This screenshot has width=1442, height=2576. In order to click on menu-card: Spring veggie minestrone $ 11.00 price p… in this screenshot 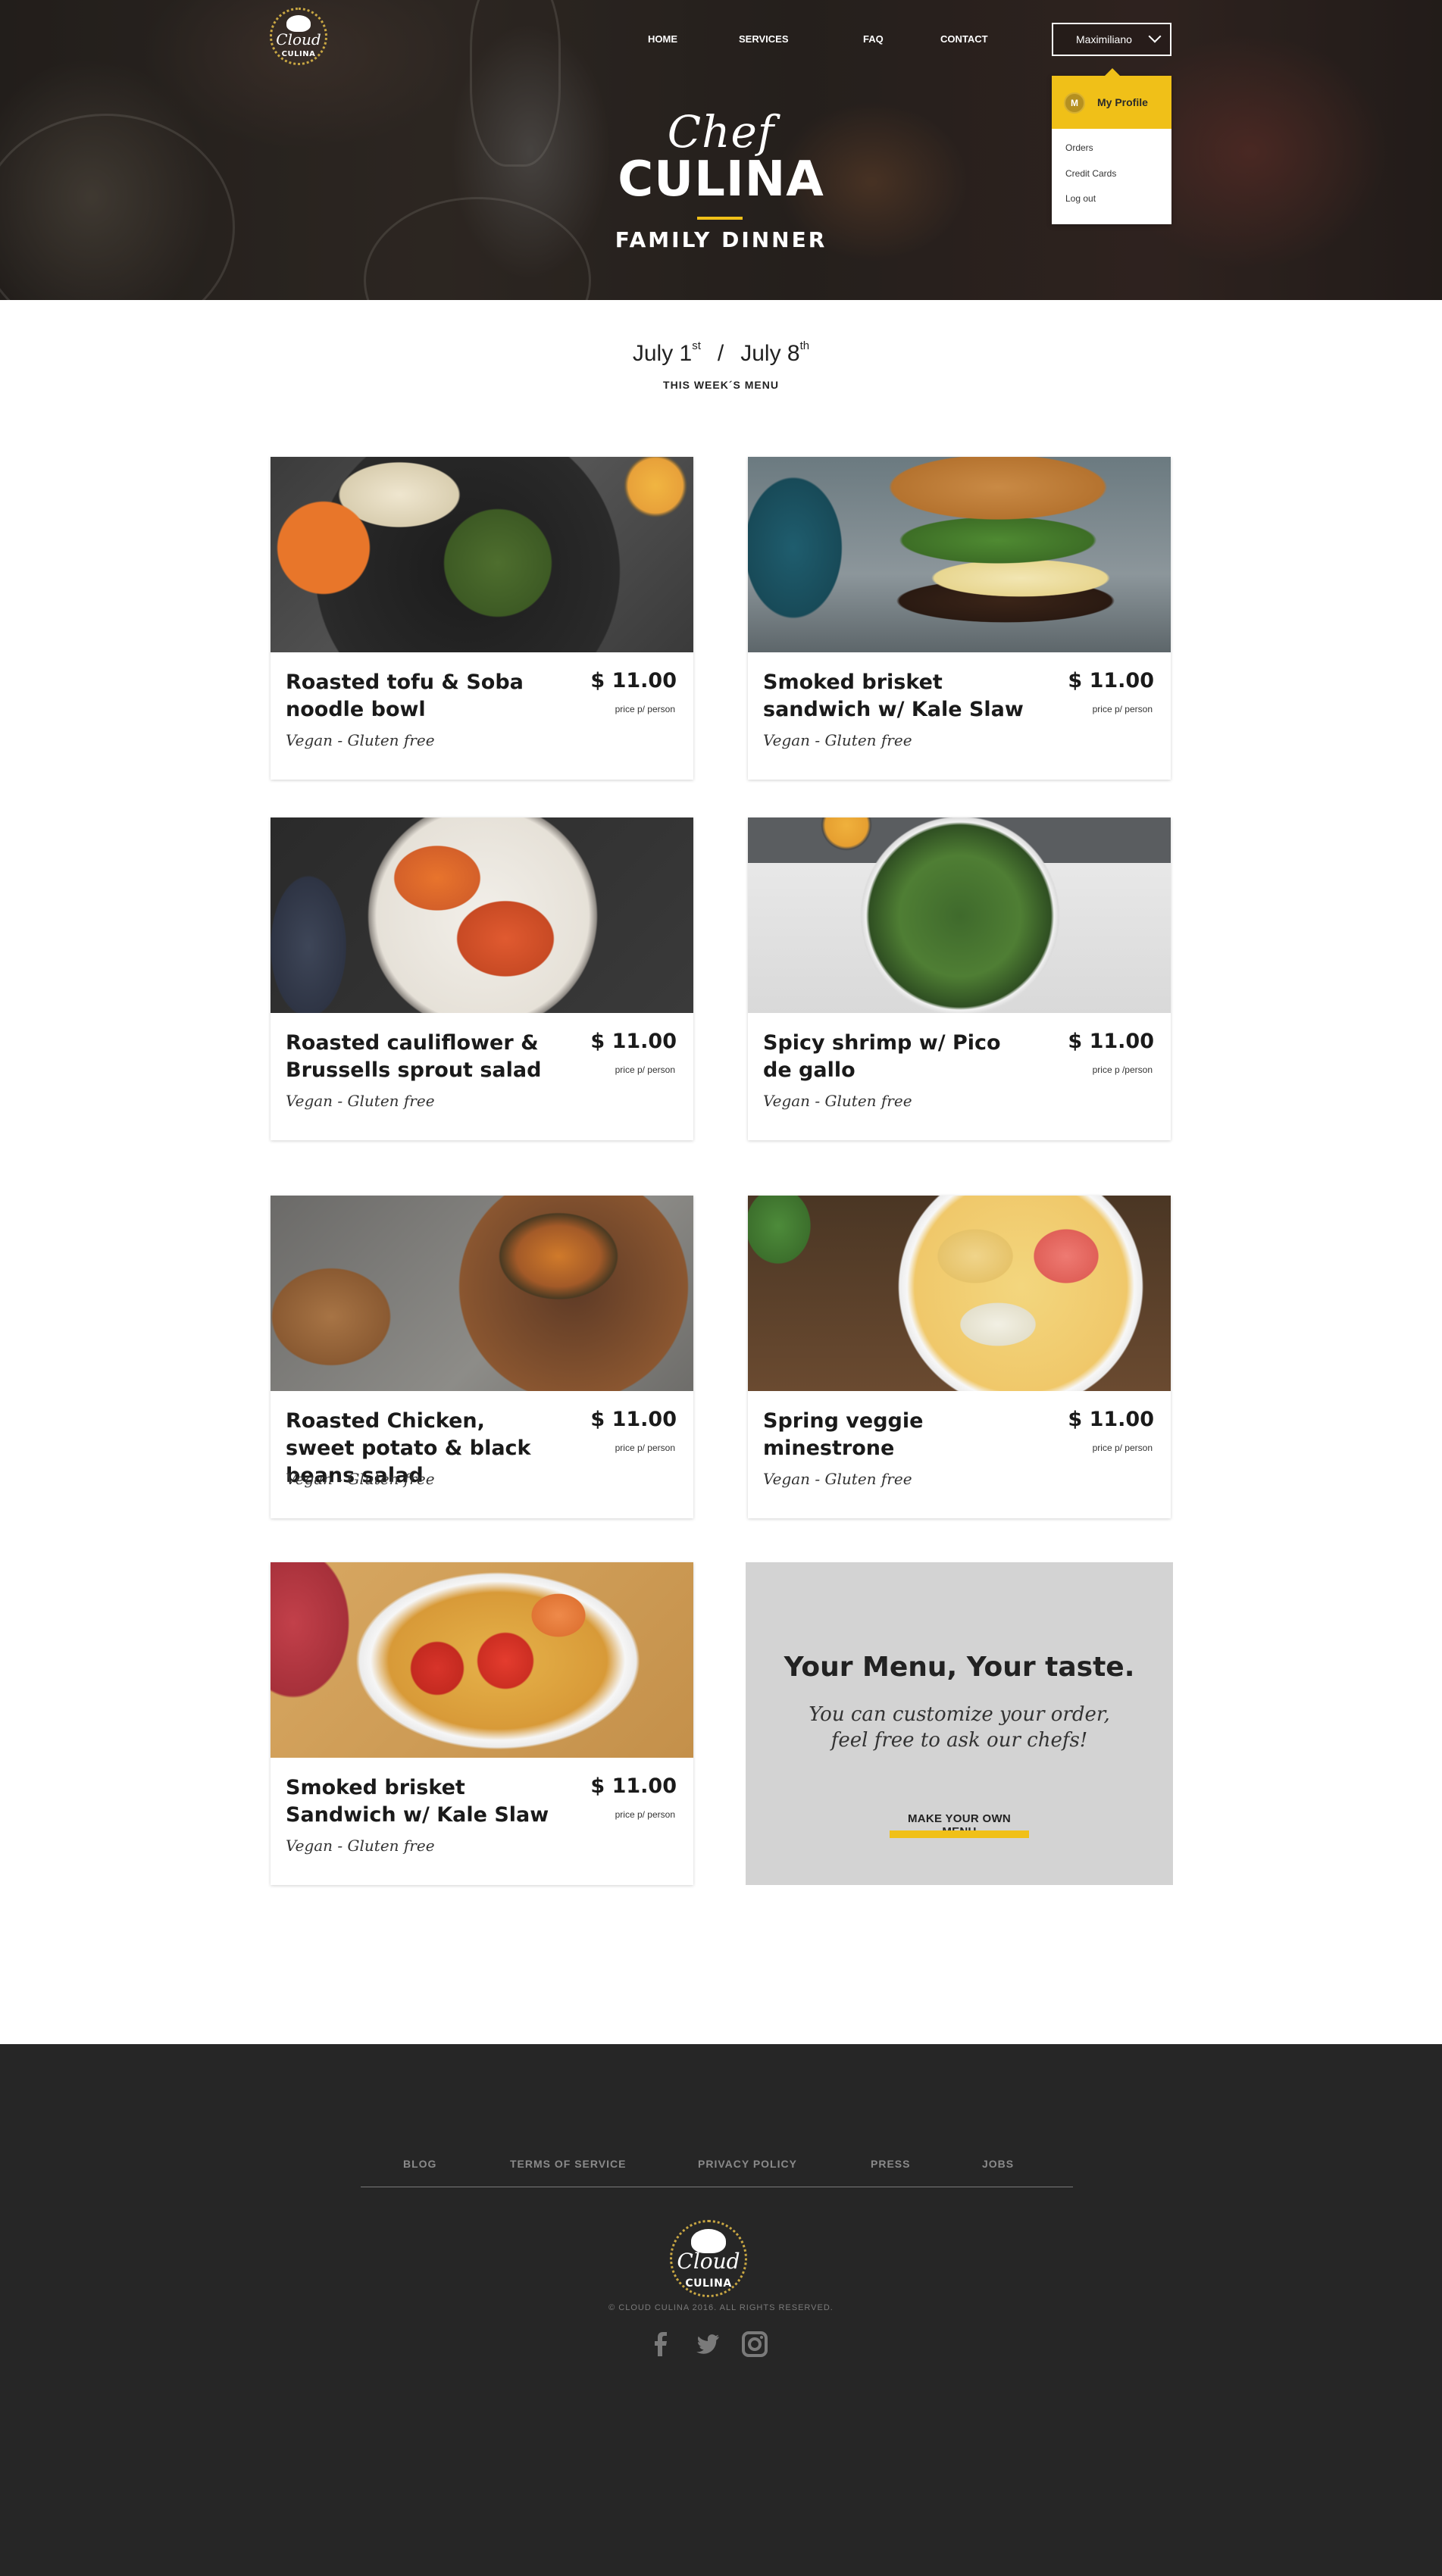, I will do `click(960, 1357)`.